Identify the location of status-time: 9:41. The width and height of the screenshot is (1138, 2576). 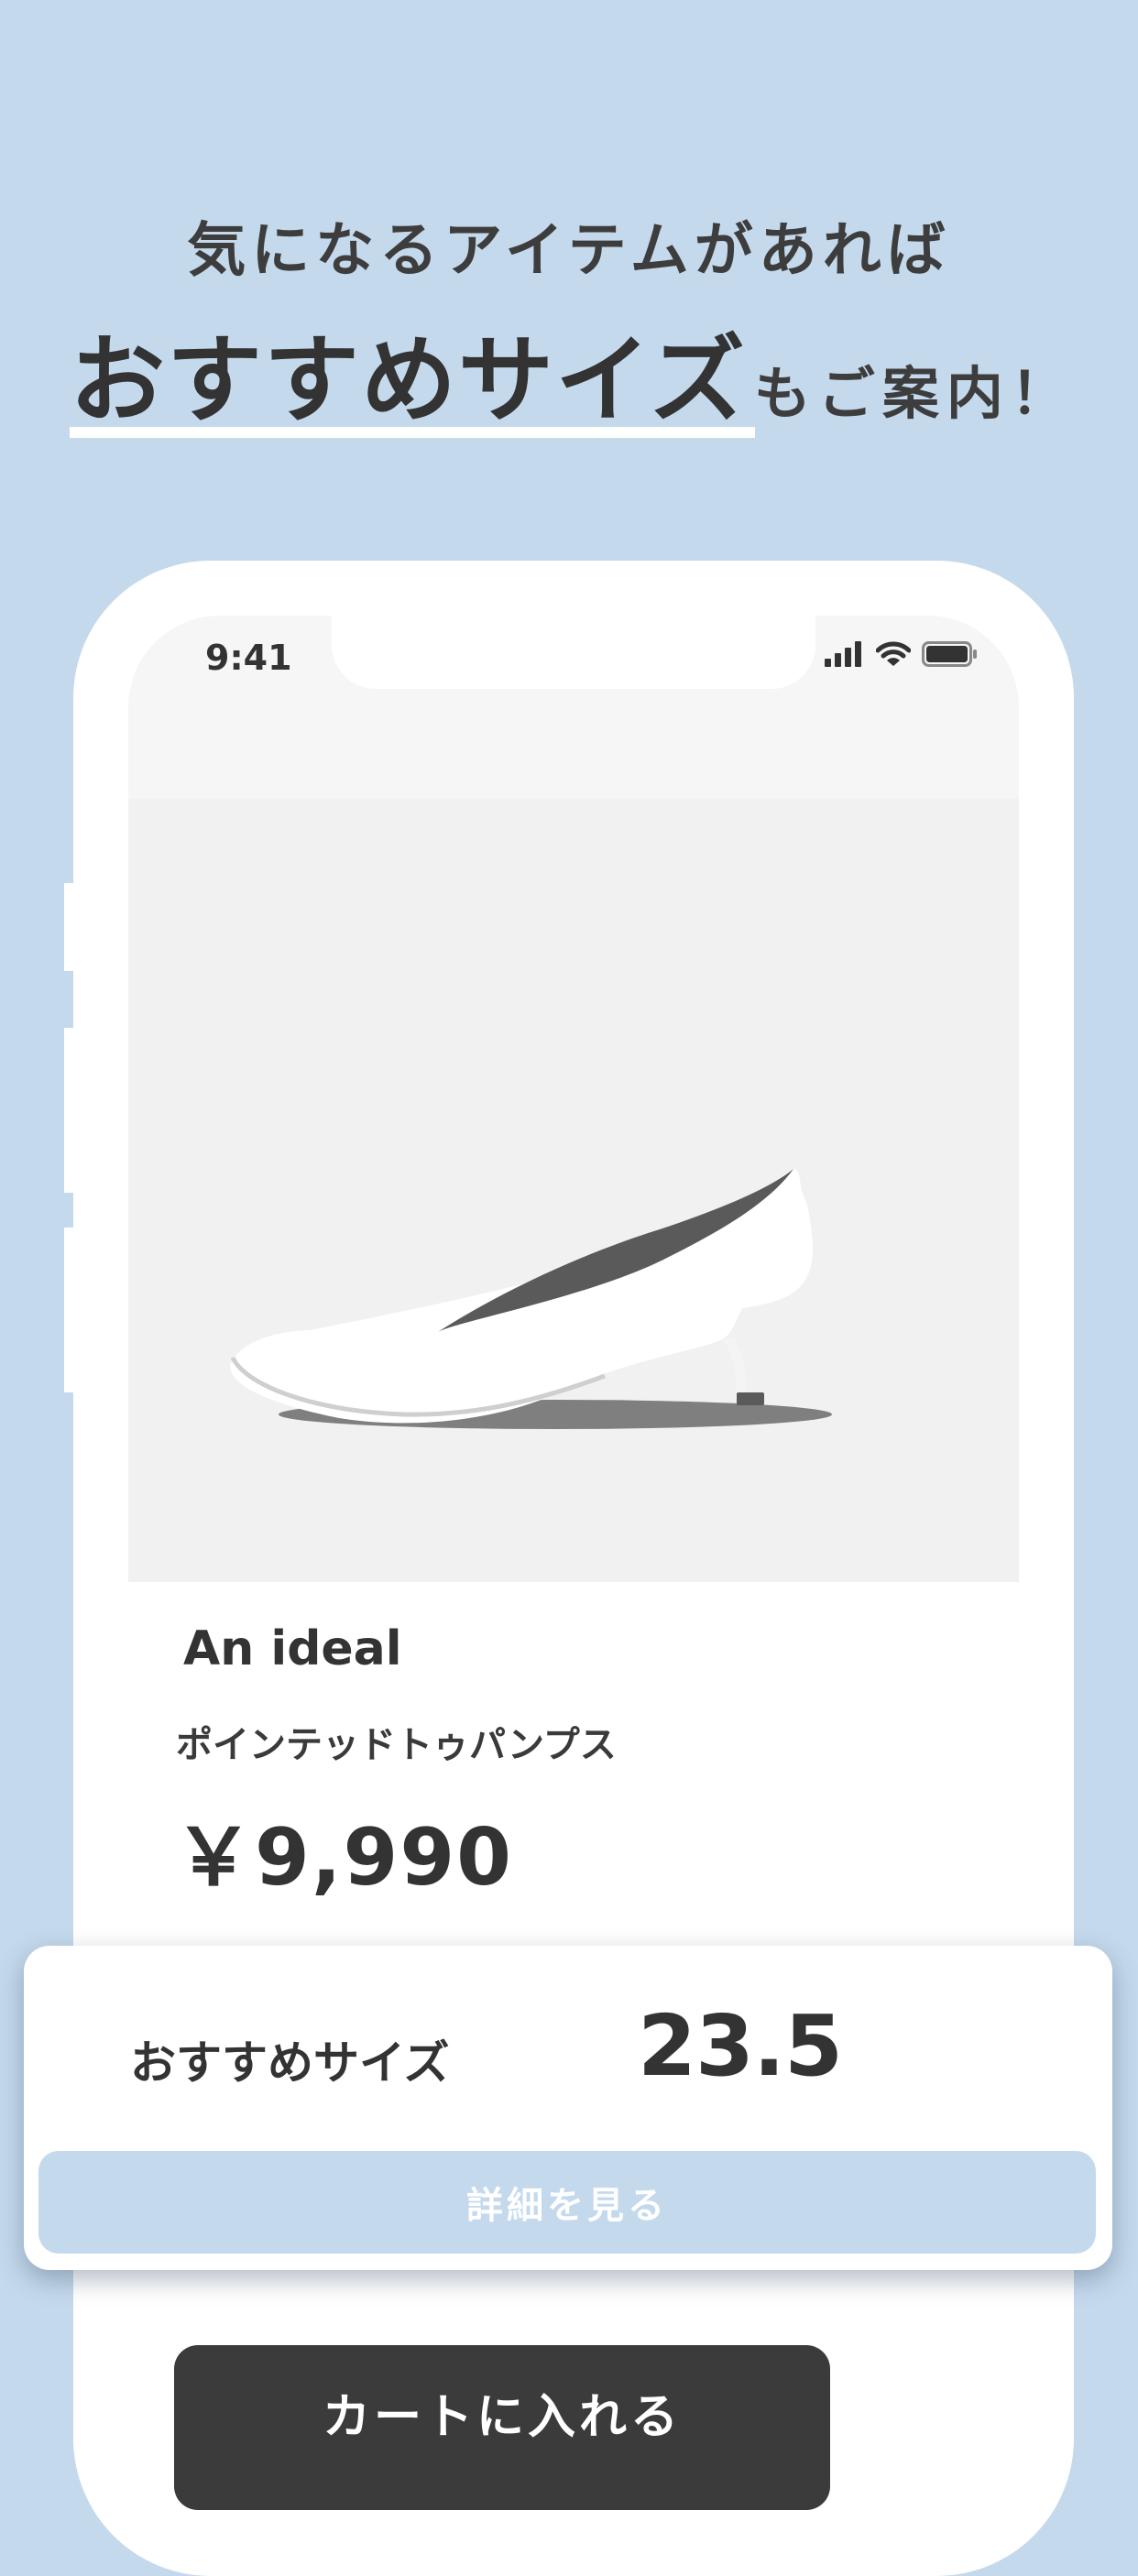
(249, 658).